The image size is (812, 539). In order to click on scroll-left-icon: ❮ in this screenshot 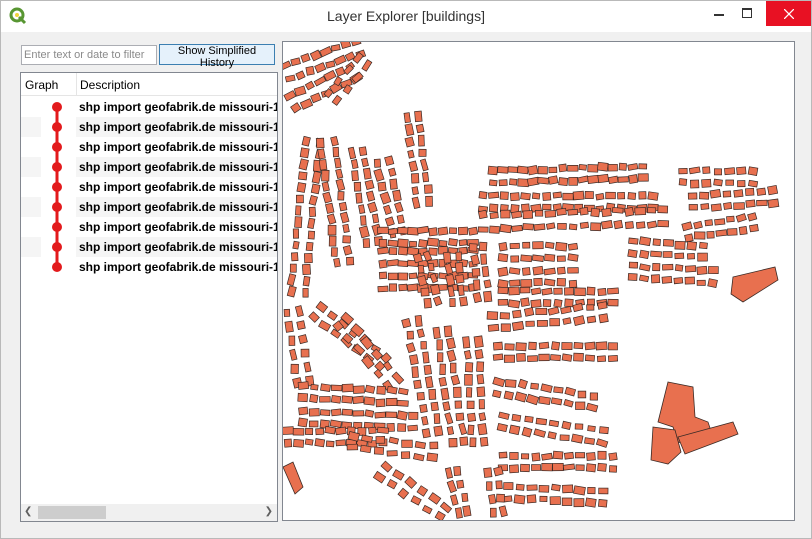, I will do `click(28, 511)`.